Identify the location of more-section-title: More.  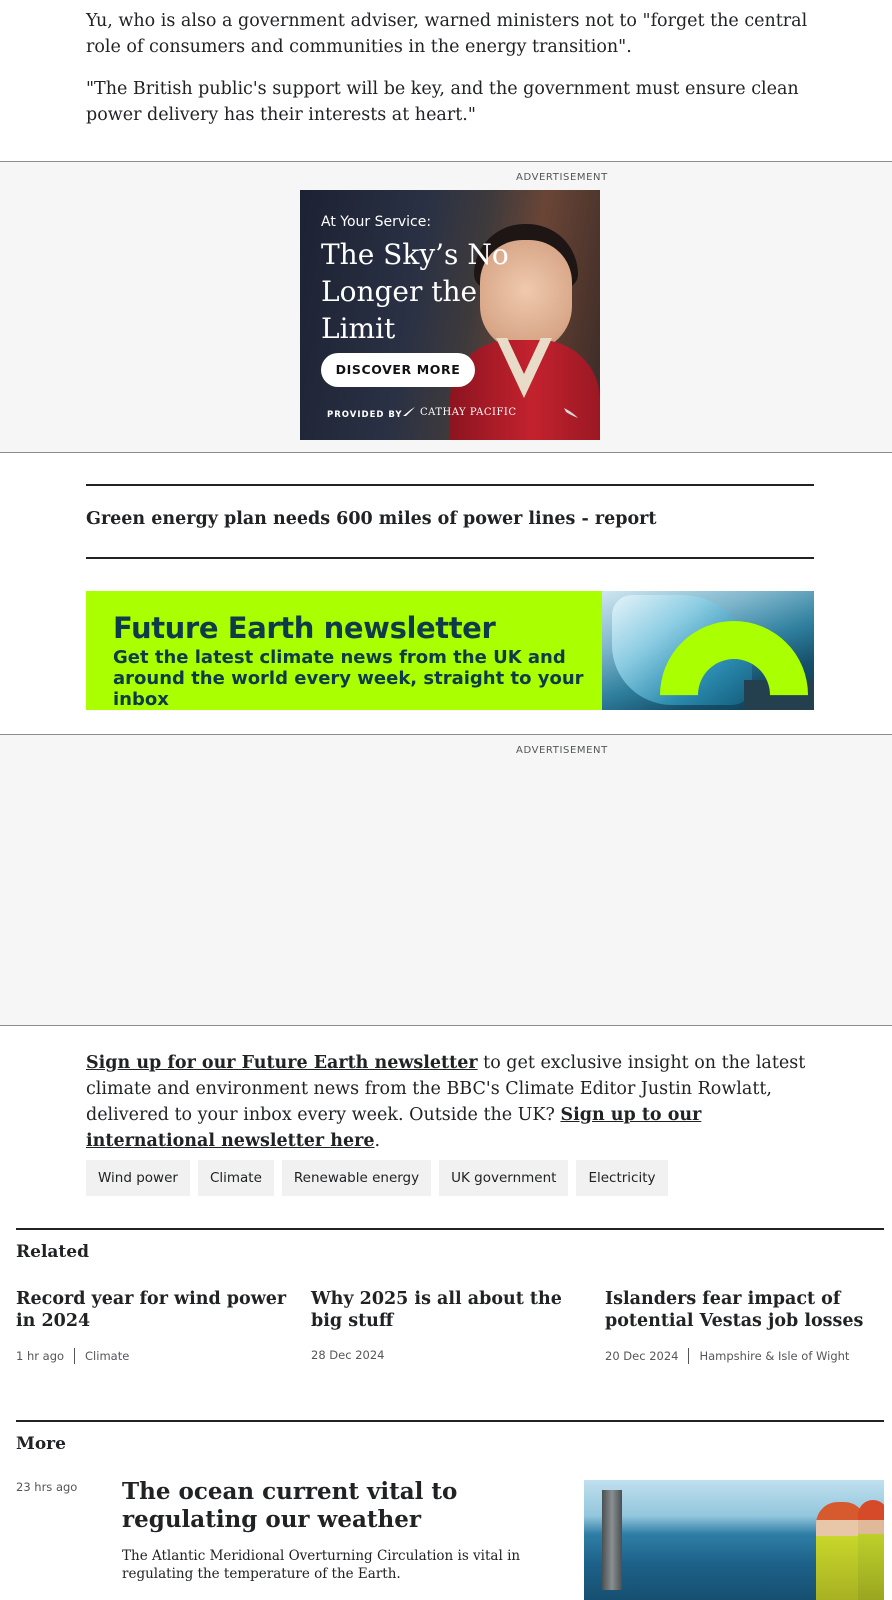
(41, 1444).